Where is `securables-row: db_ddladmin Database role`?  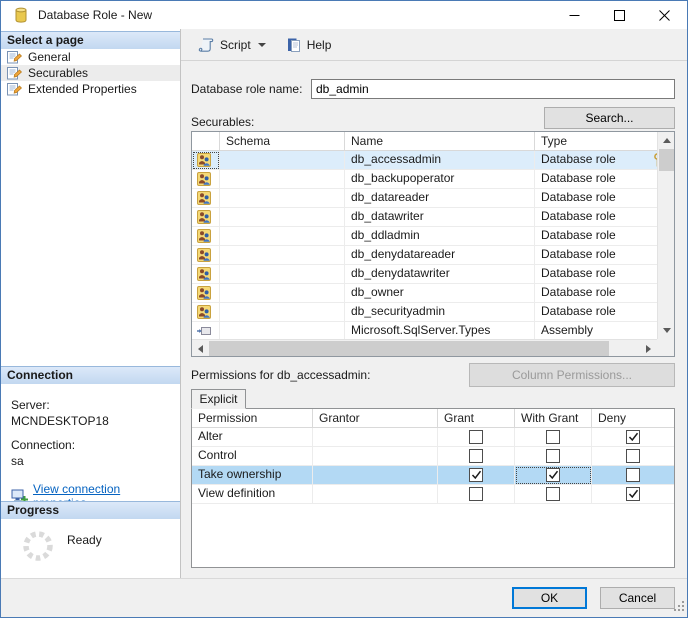 securables-row: db_ddladmin Database role is located at coordinates (427, 236).